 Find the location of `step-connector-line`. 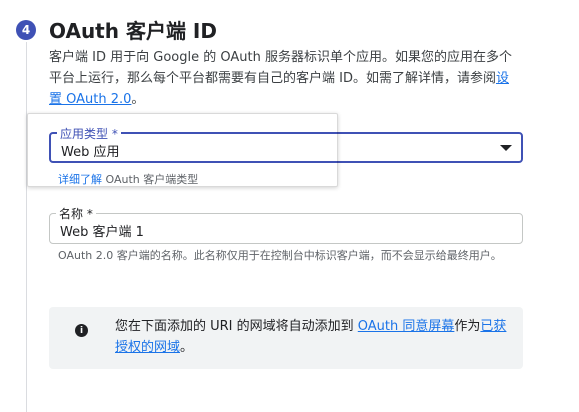

step-connector-line is located at coordinates (26, 227).